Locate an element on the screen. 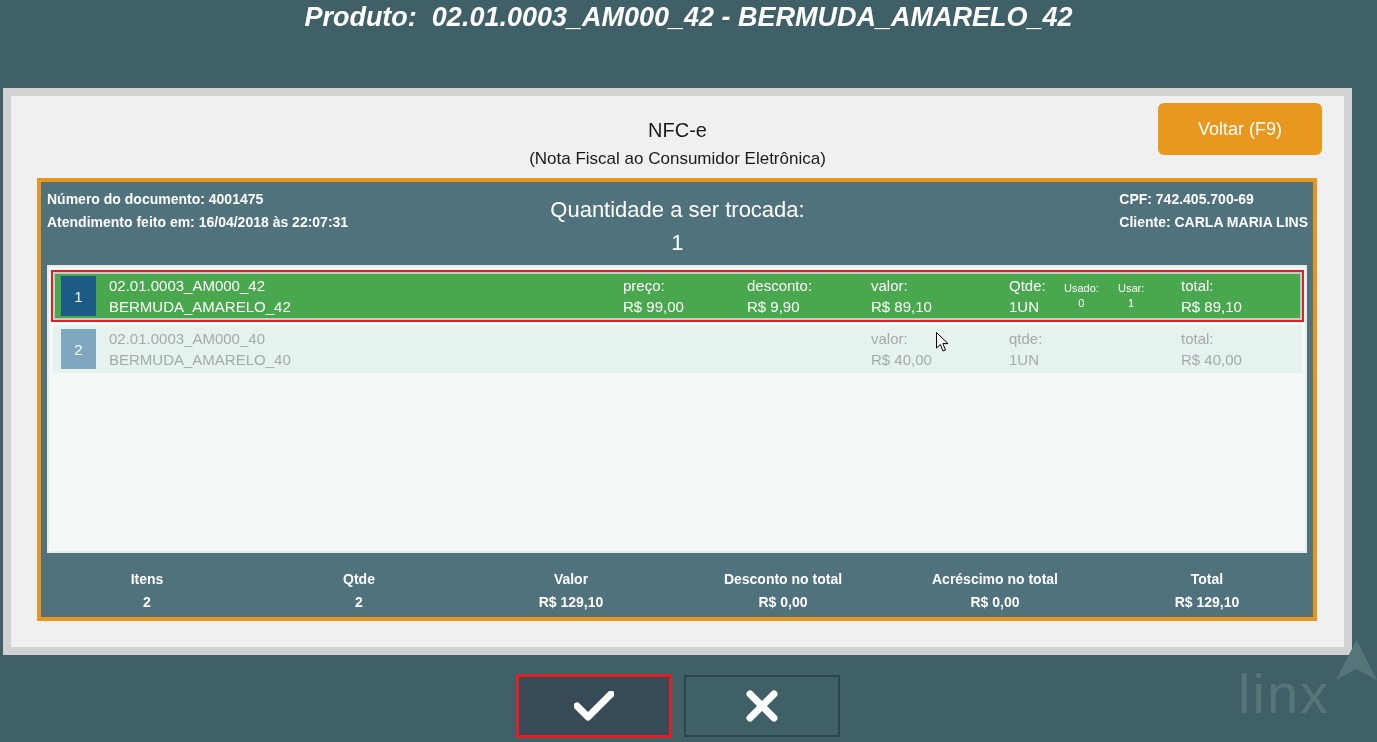 Image resolution: width=1377 pixels, height=742 pixels. product-code: 02.01.0003_AM000_42 is located at coordinates (187, 286).